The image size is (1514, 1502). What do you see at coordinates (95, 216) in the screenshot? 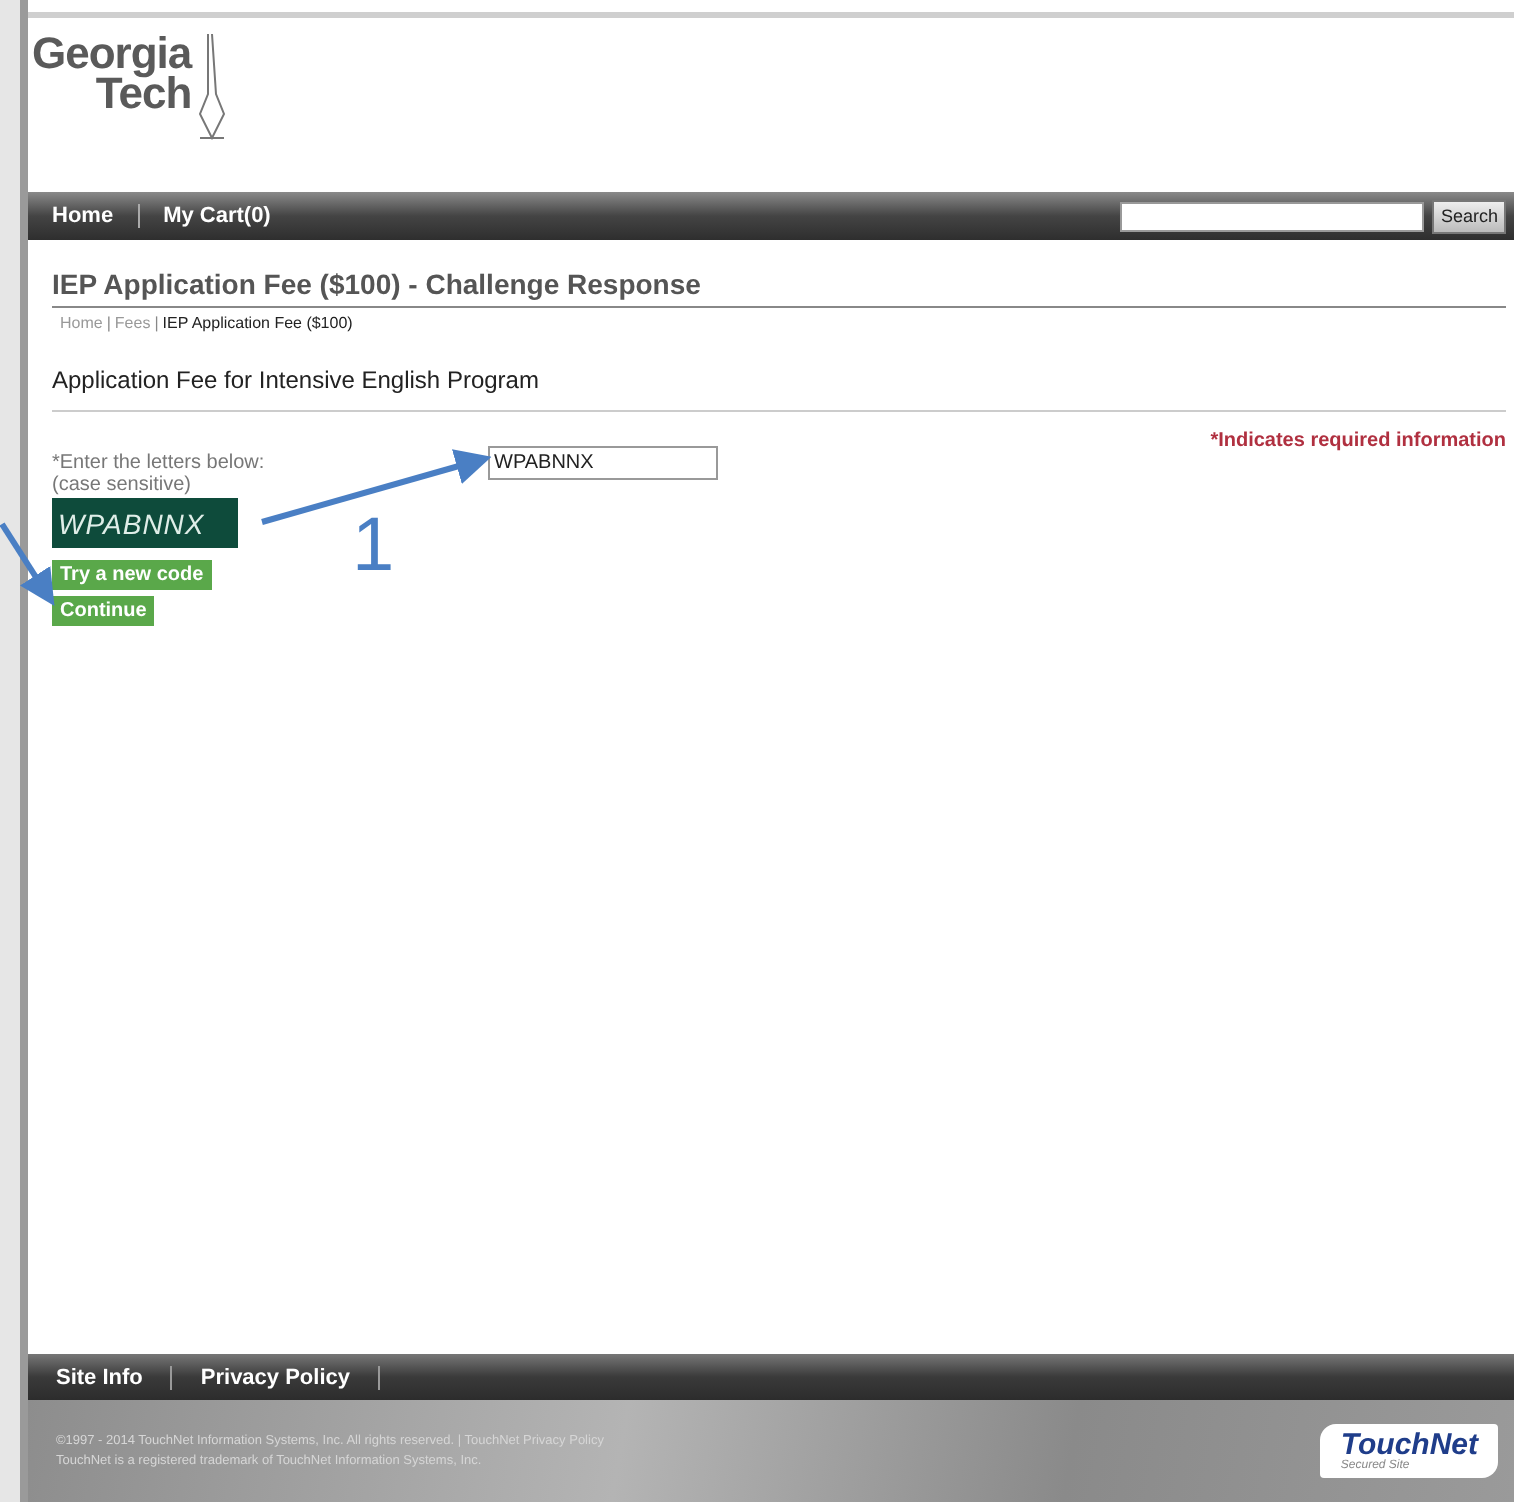
I see `nav-link: Home` at bounding box center [95, 216].